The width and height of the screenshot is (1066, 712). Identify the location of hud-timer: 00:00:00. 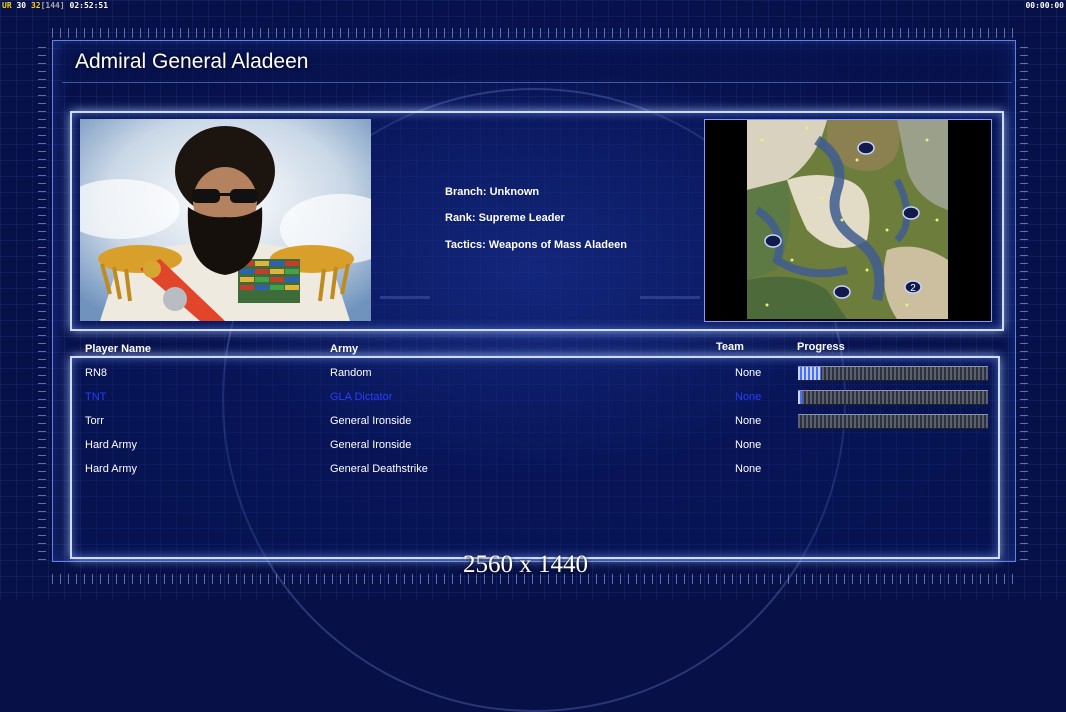
(1044, 5).